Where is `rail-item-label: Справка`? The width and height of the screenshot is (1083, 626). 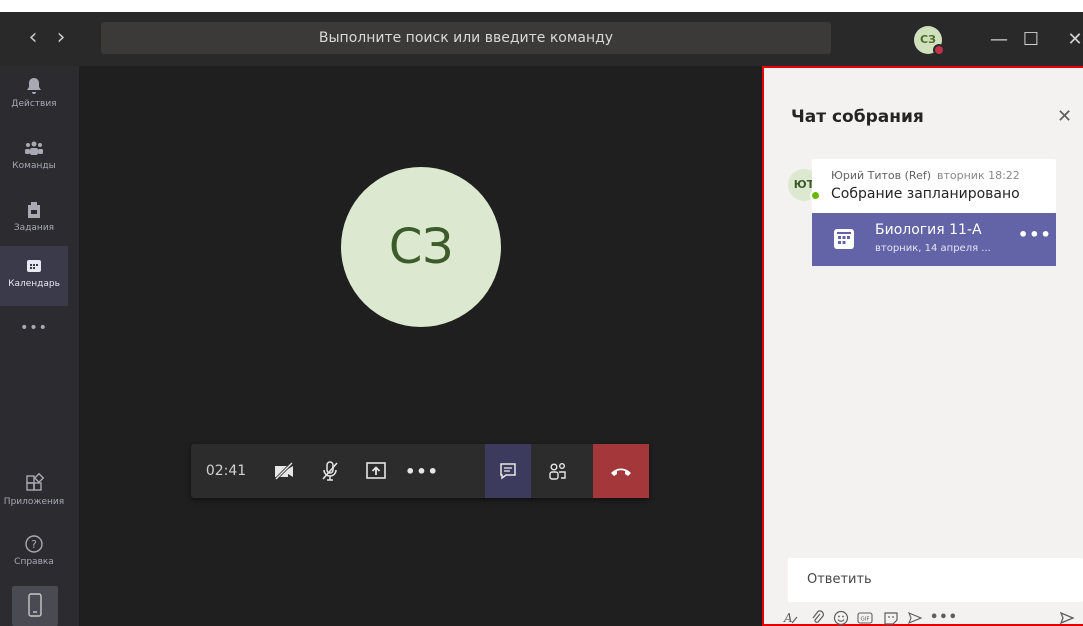
rail-item-label: Справка is located at coordinates (34, 562).